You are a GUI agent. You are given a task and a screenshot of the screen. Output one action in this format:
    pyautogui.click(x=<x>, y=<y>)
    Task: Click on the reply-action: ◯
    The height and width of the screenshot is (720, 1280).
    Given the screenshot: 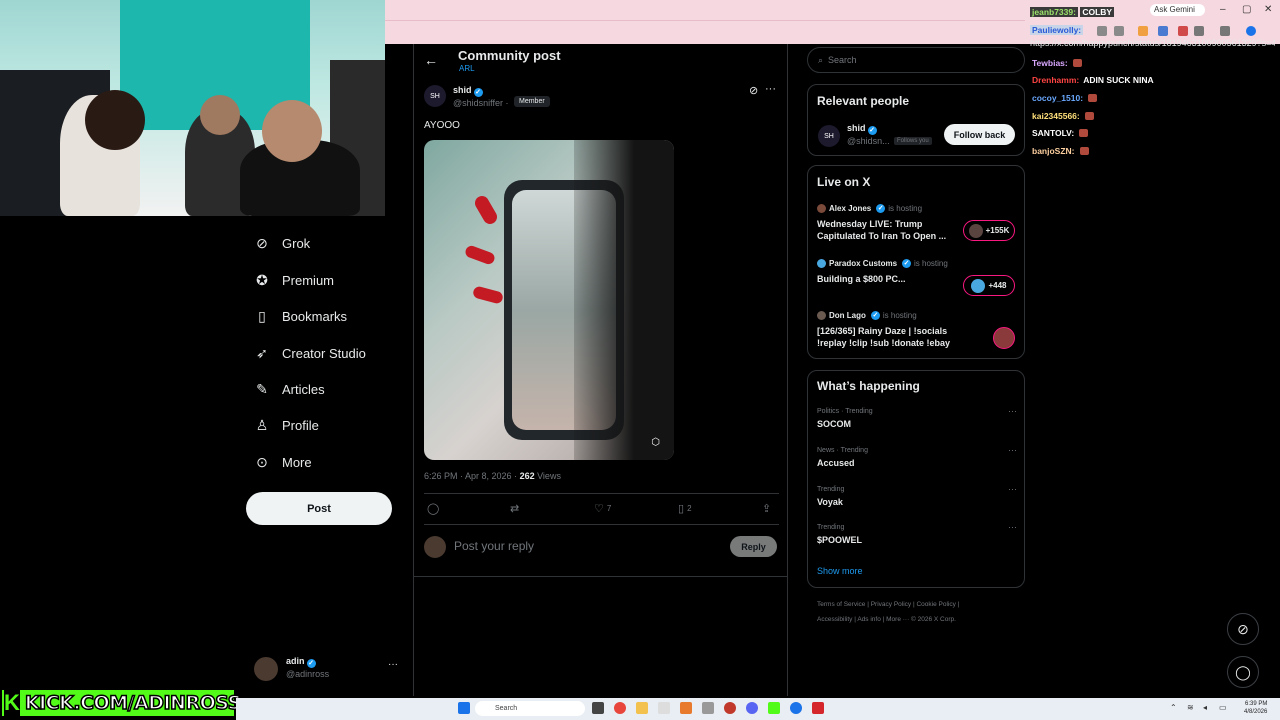 What is the action you would take?
    pyautogui.click(x=433, y=508)
    